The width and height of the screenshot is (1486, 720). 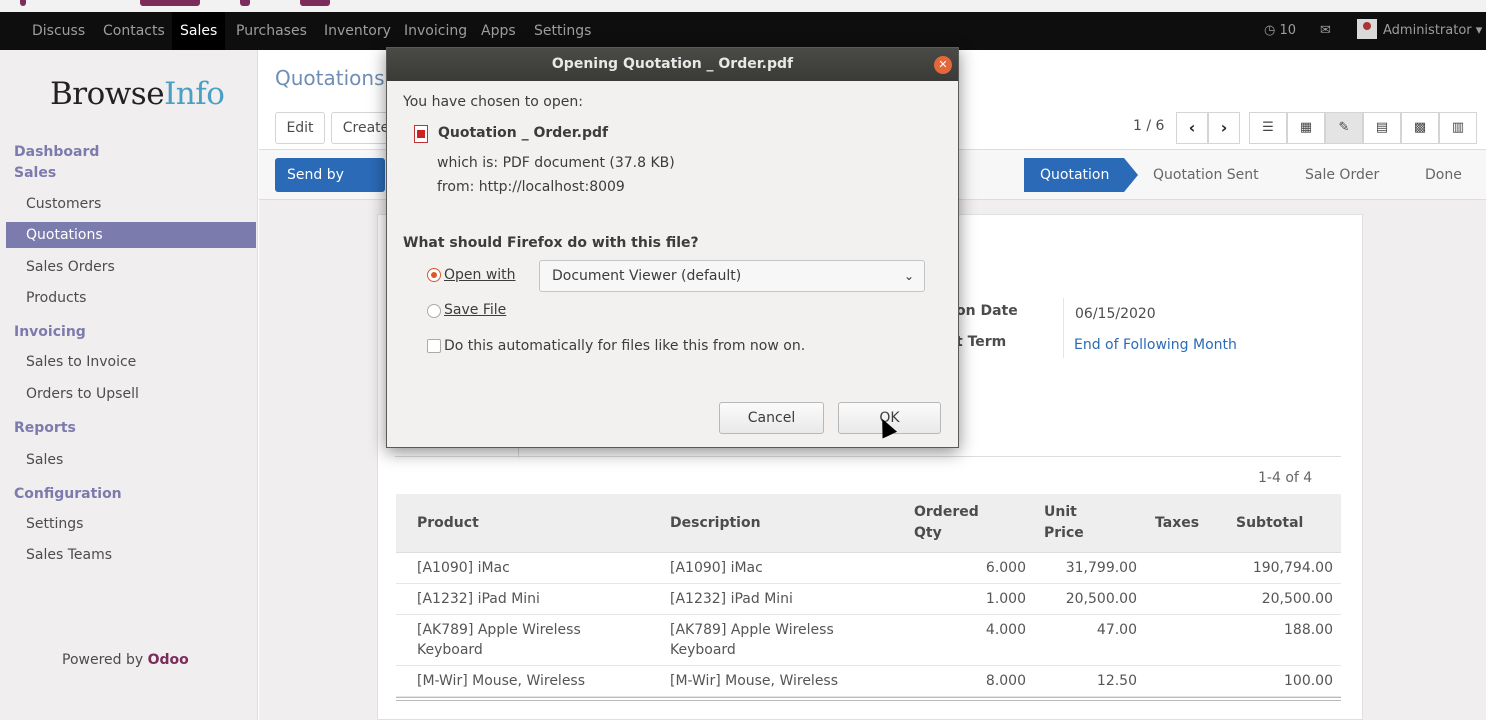 What do you see at coordinates (1155, 345) in the screenshot?
I see `payment-term-value: End of Following Month` at bounding box center [1155, 345].